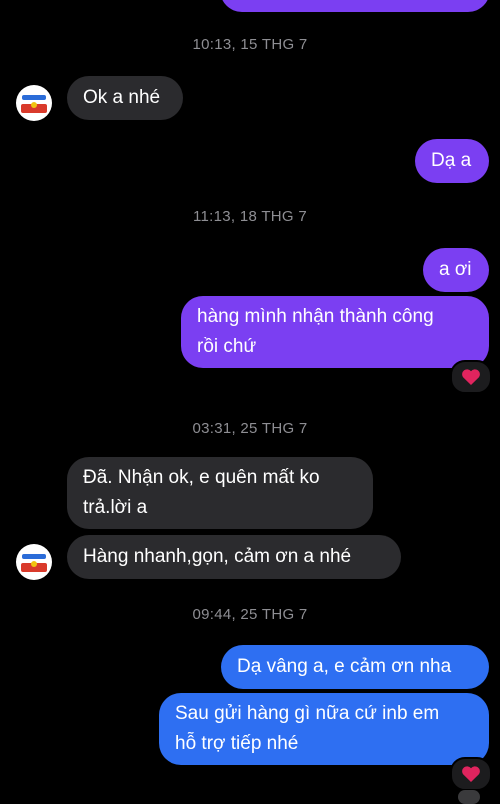  Describe the element at coordinates (122, 97) in the screenshot. I see `message-text: Ok a nhé` at that location.